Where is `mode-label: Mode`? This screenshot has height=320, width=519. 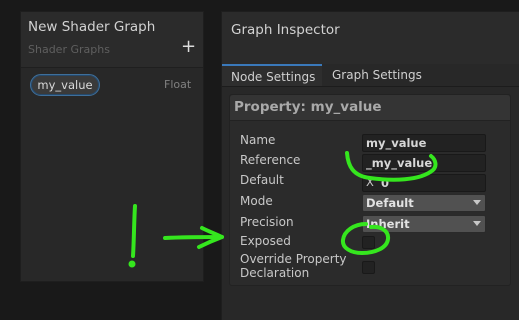 mode-label: Mode is located at coordinates (256, 201).